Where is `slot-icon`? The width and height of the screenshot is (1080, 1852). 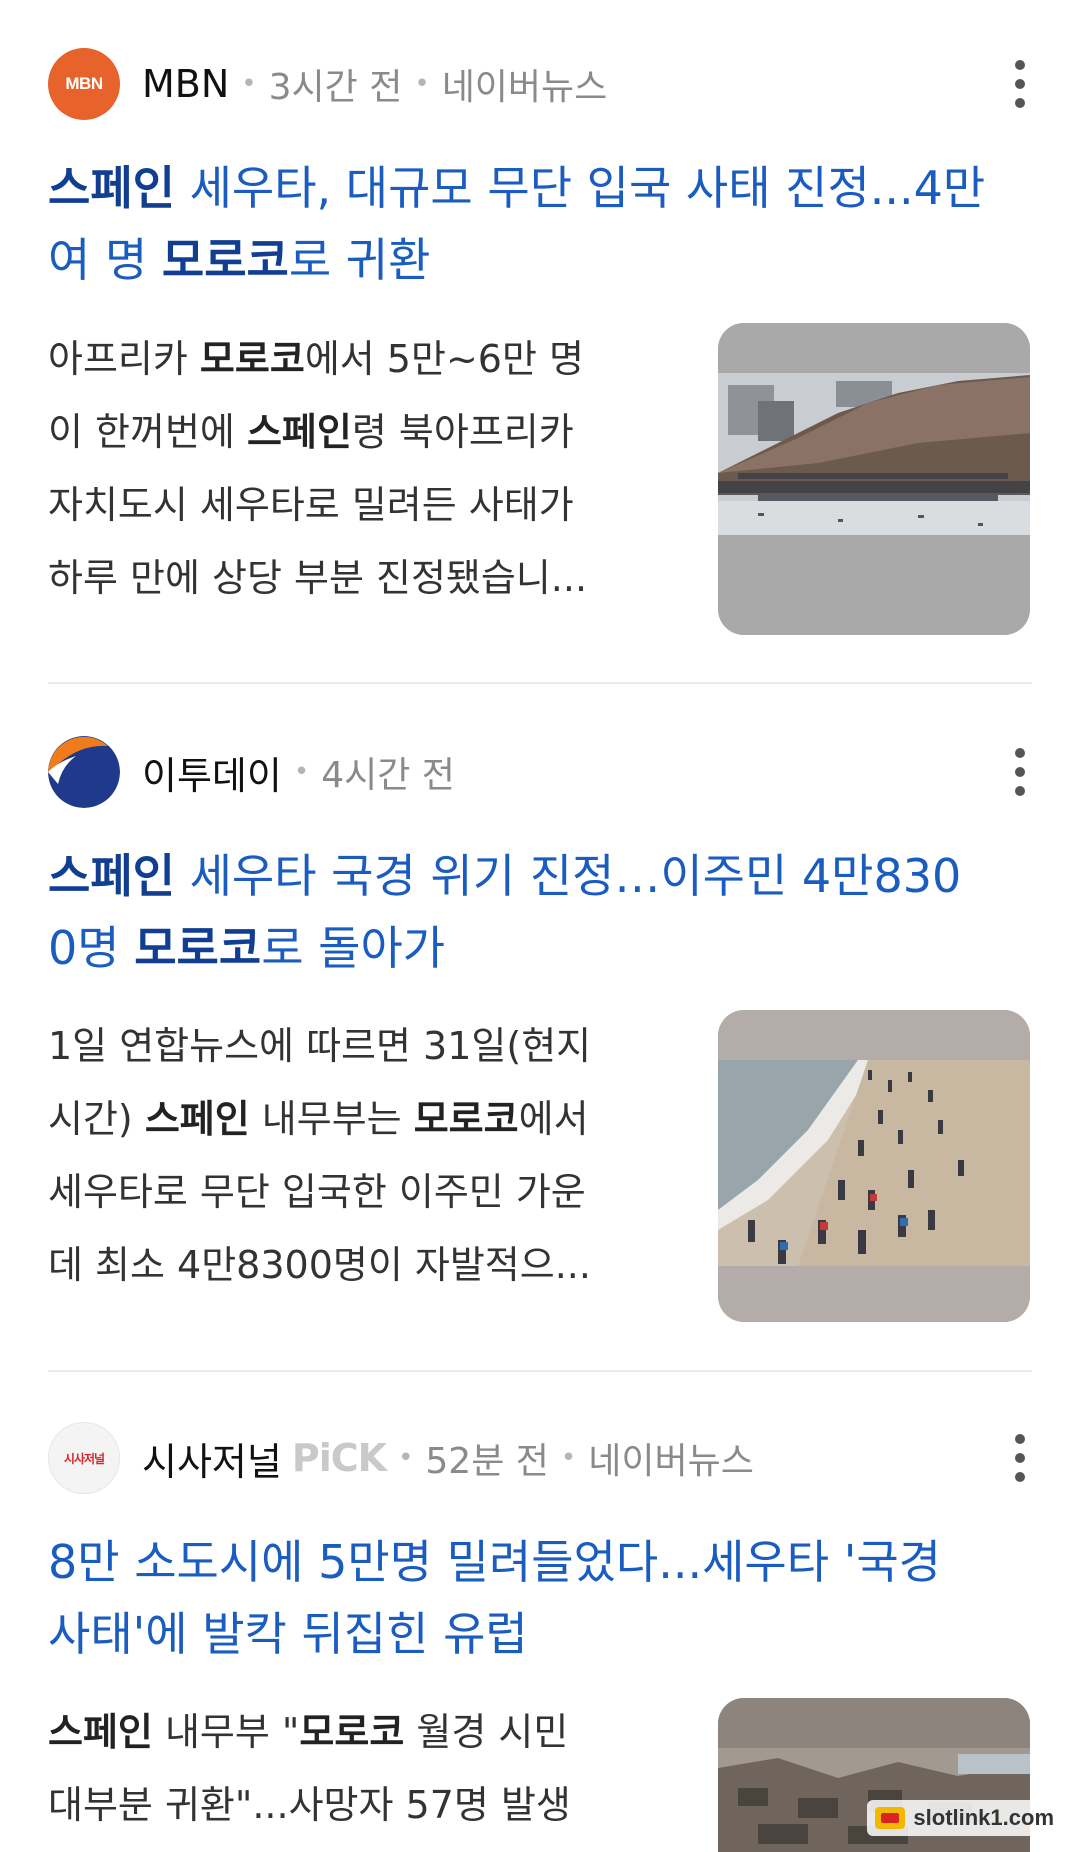
slot-icon is located at coordinates (890, 1818).